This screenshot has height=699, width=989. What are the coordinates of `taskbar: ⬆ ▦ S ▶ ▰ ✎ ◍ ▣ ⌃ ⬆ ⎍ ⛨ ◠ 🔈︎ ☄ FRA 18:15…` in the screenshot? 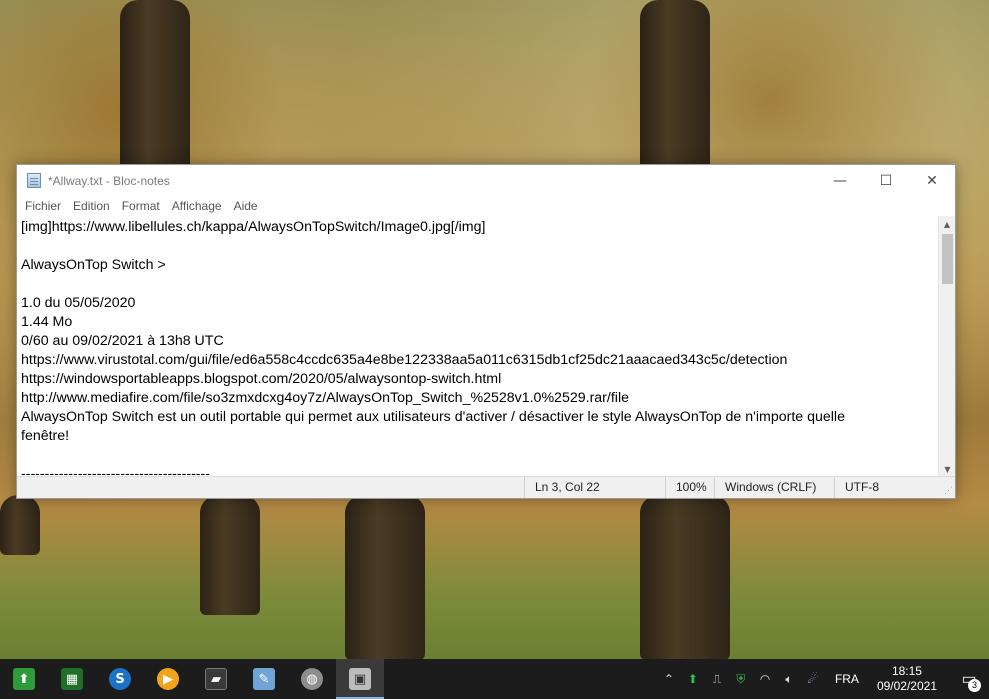 It's located at (494, 679).